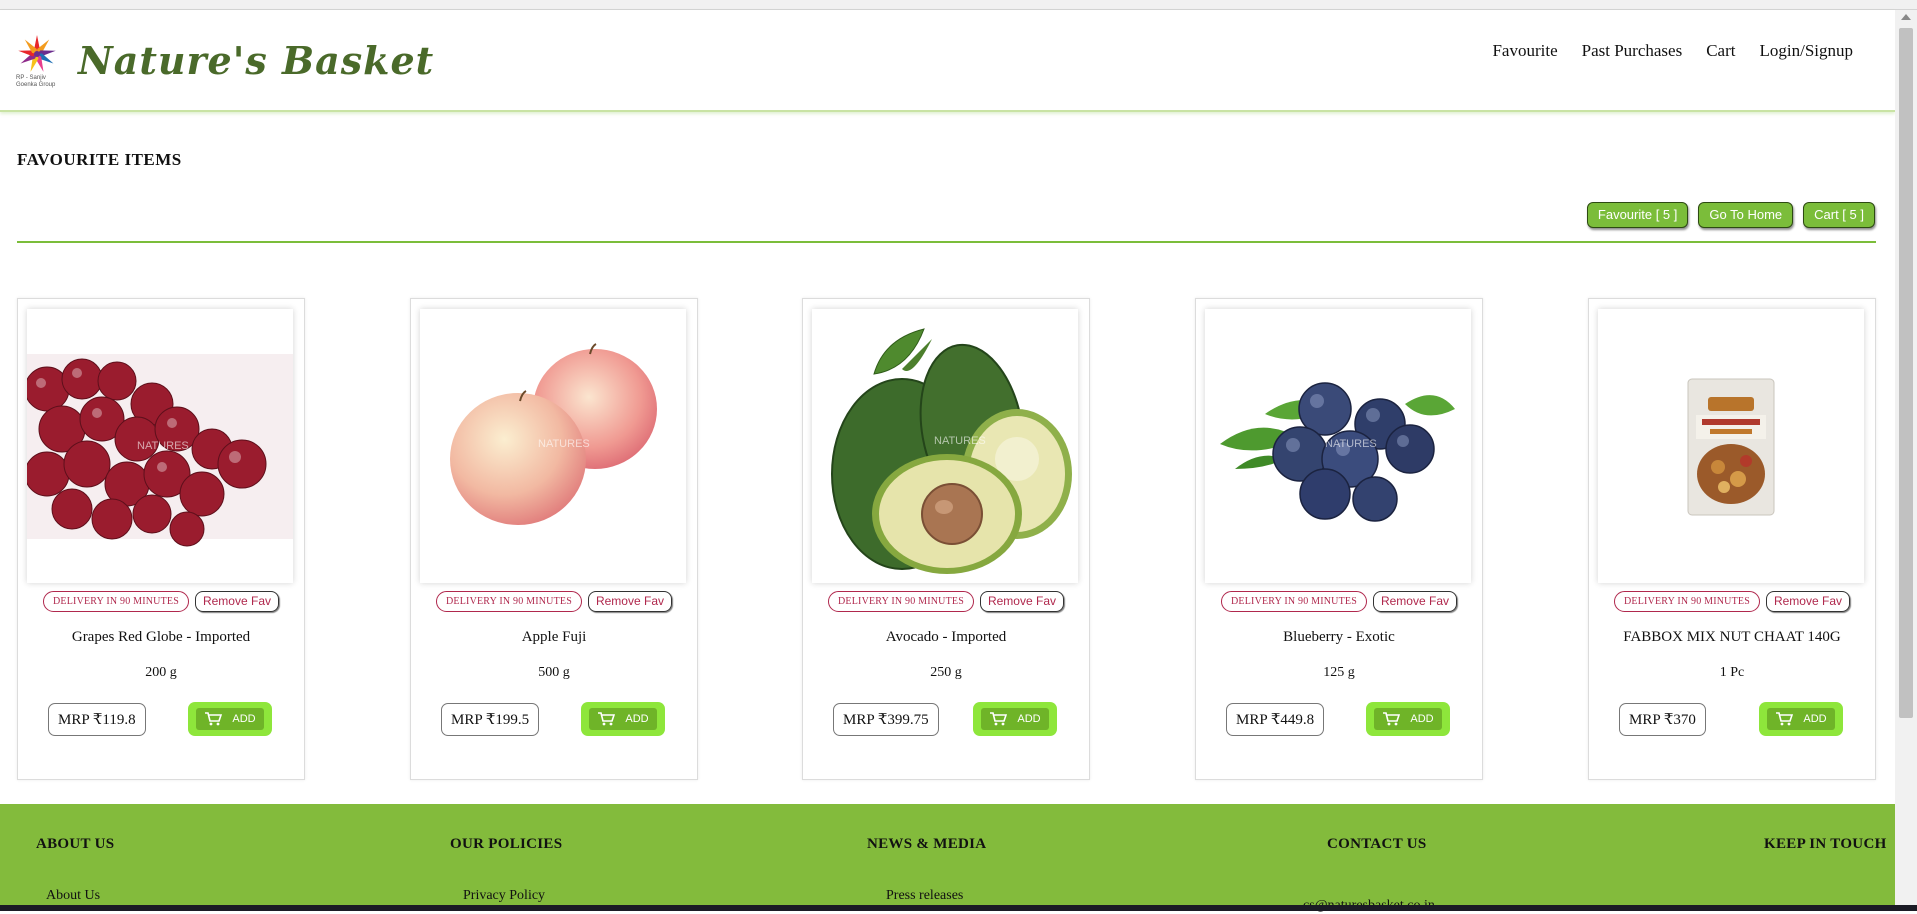  I want to click on action-buttons: Favourite [ 5 ] Go To Home Cart [ 5 ], so click(1730, 215).